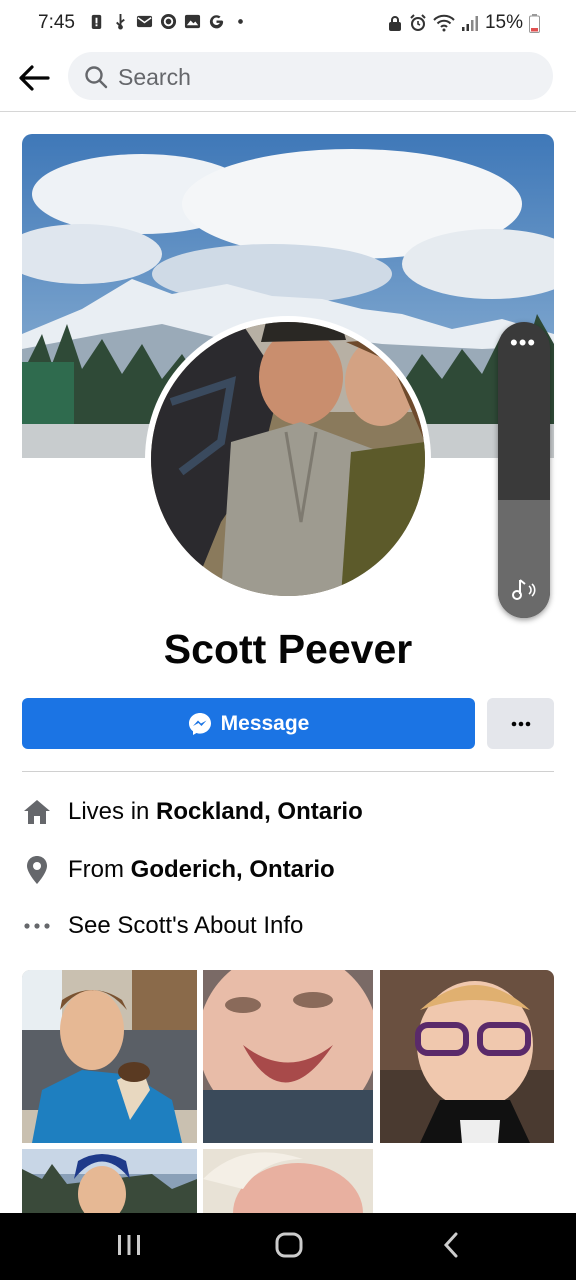 The height and width of the screenshot is (1280, 576). Describe the element at coordinates (534, 23) in the screenshot. I see `battery-icon` at that location.